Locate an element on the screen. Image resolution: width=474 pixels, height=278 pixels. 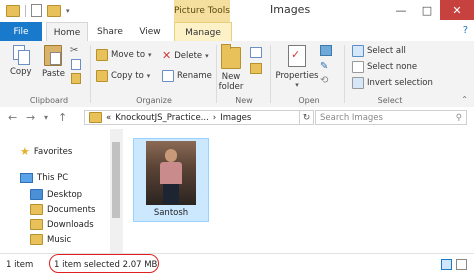
nav-desktop: Desktop is located at coordinates (56, 194).